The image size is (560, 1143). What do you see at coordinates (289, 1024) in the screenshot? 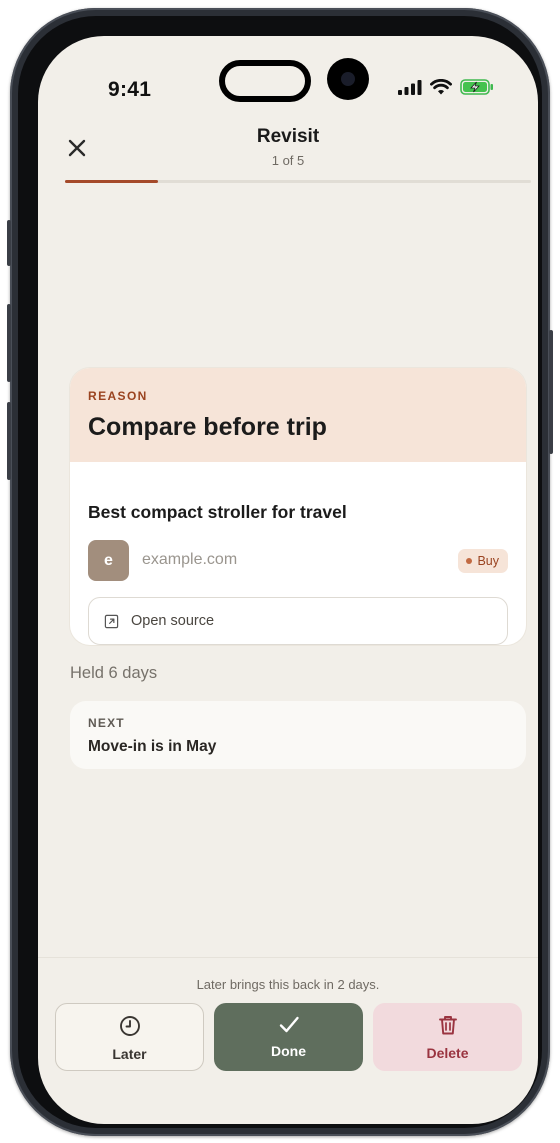
I see `checkmark-icon` at bounding box center [289, 1024].